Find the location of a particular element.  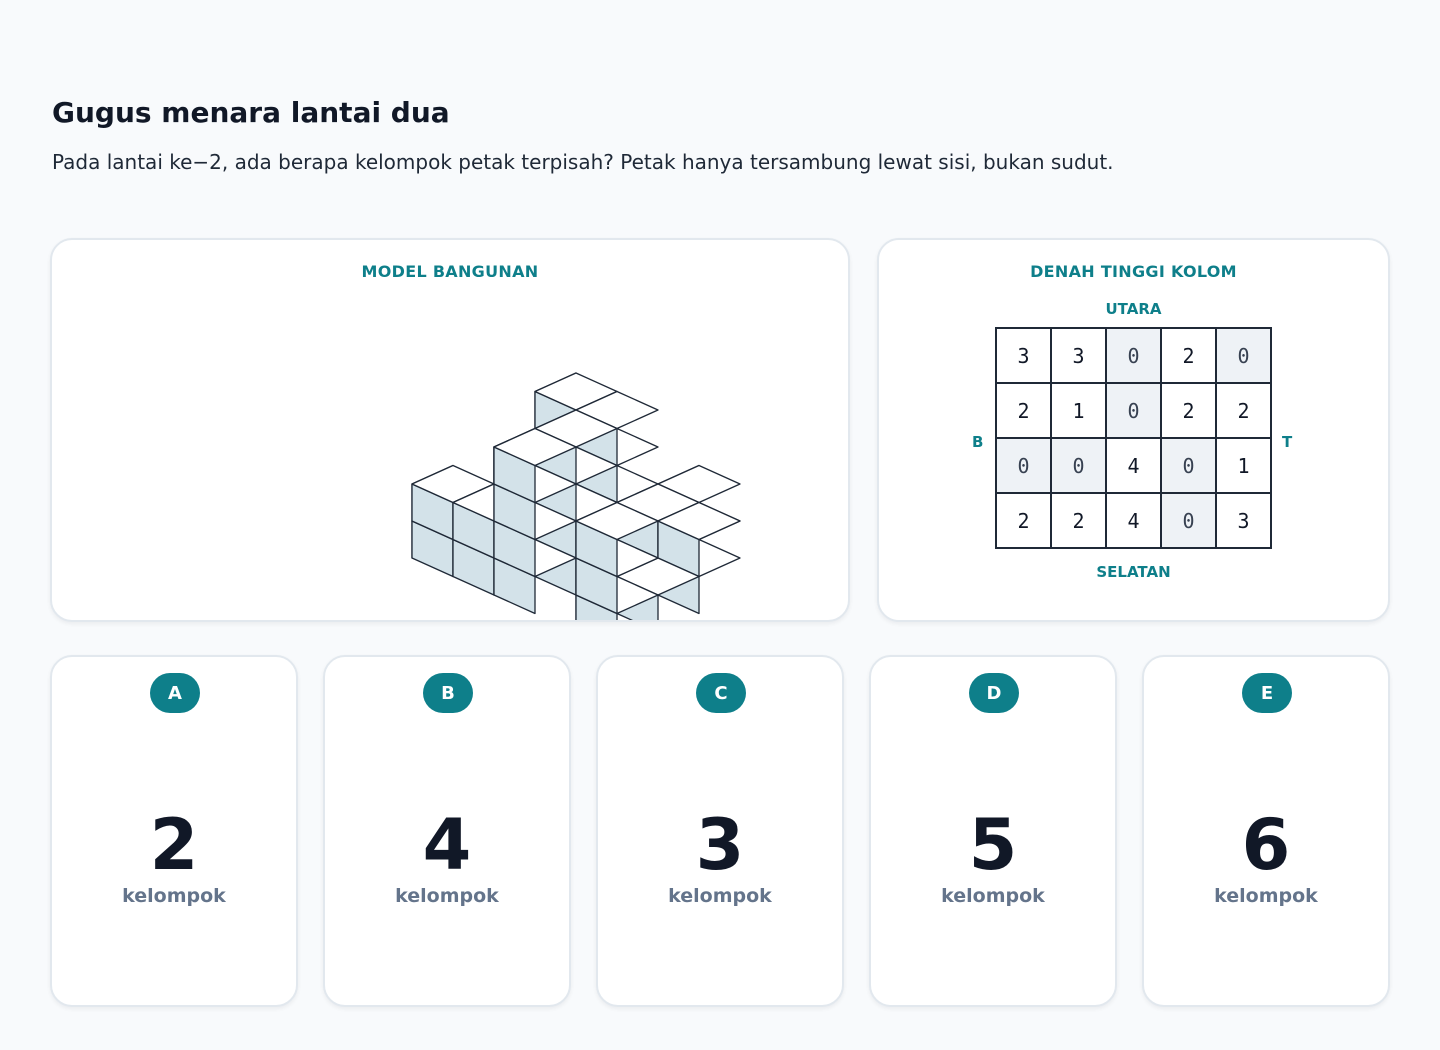

map-panel-title: DENAH TINGGI KOLOM is located at coordinates (1133, 271).